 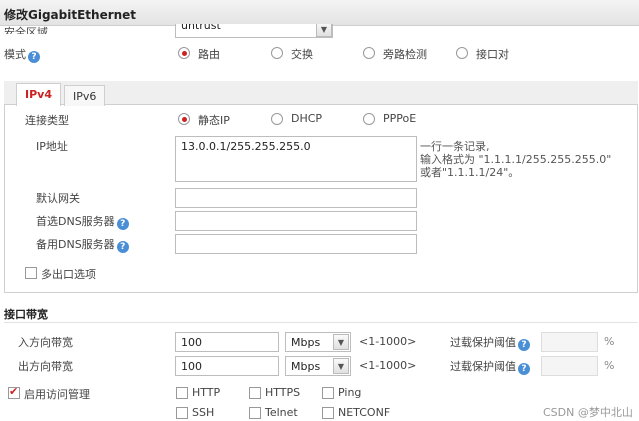 I want to click on tab-ipv6: IPv6, so click(x=85, y=95).